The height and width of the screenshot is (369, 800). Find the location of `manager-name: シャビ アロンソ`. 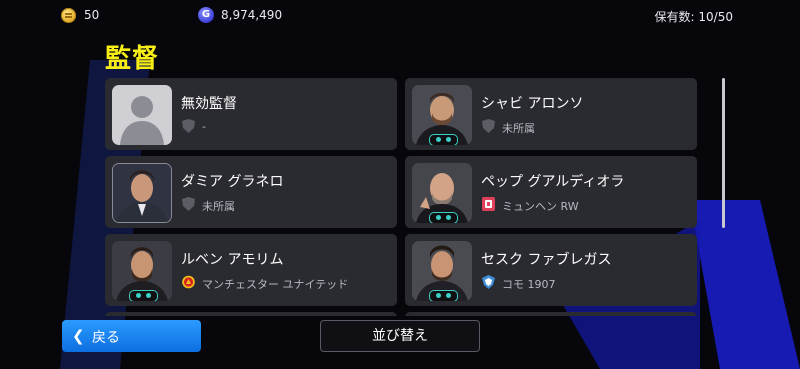

manager-name: シャビ アロンソ is located at coordinates (532, 104).